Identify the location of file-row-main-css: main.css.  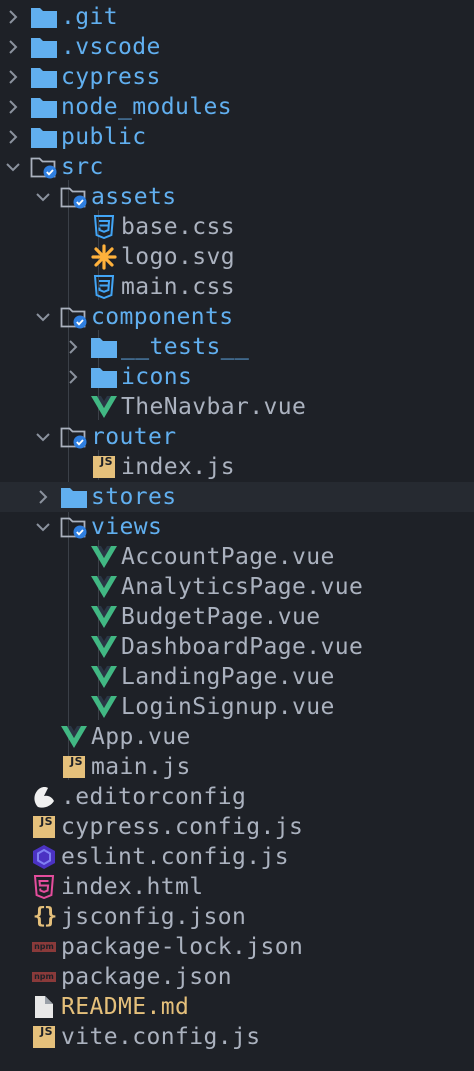
(237, 287).